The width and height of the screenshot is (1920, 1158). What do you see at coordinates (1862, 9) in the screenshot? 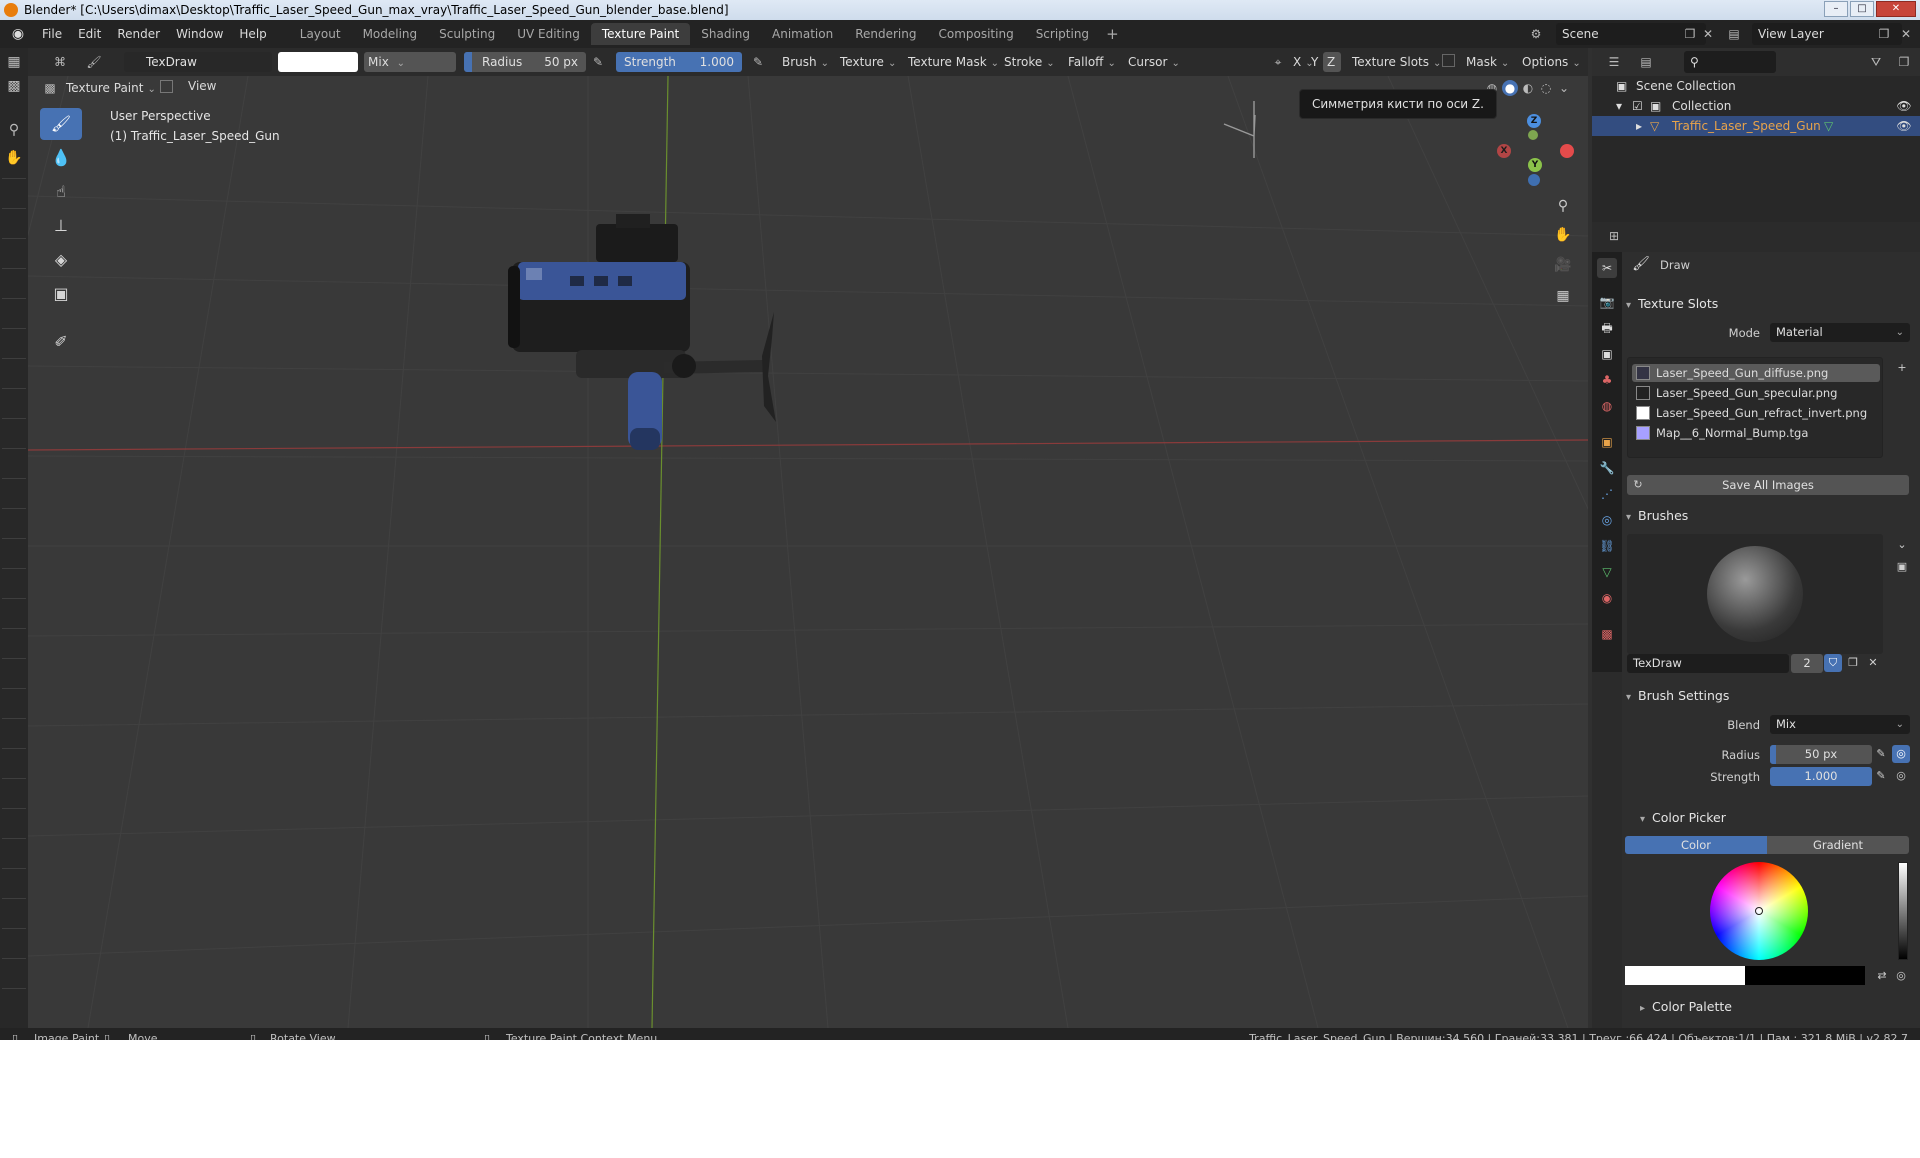
I see `maximize-button: □` at bounding box center [1862, 9].